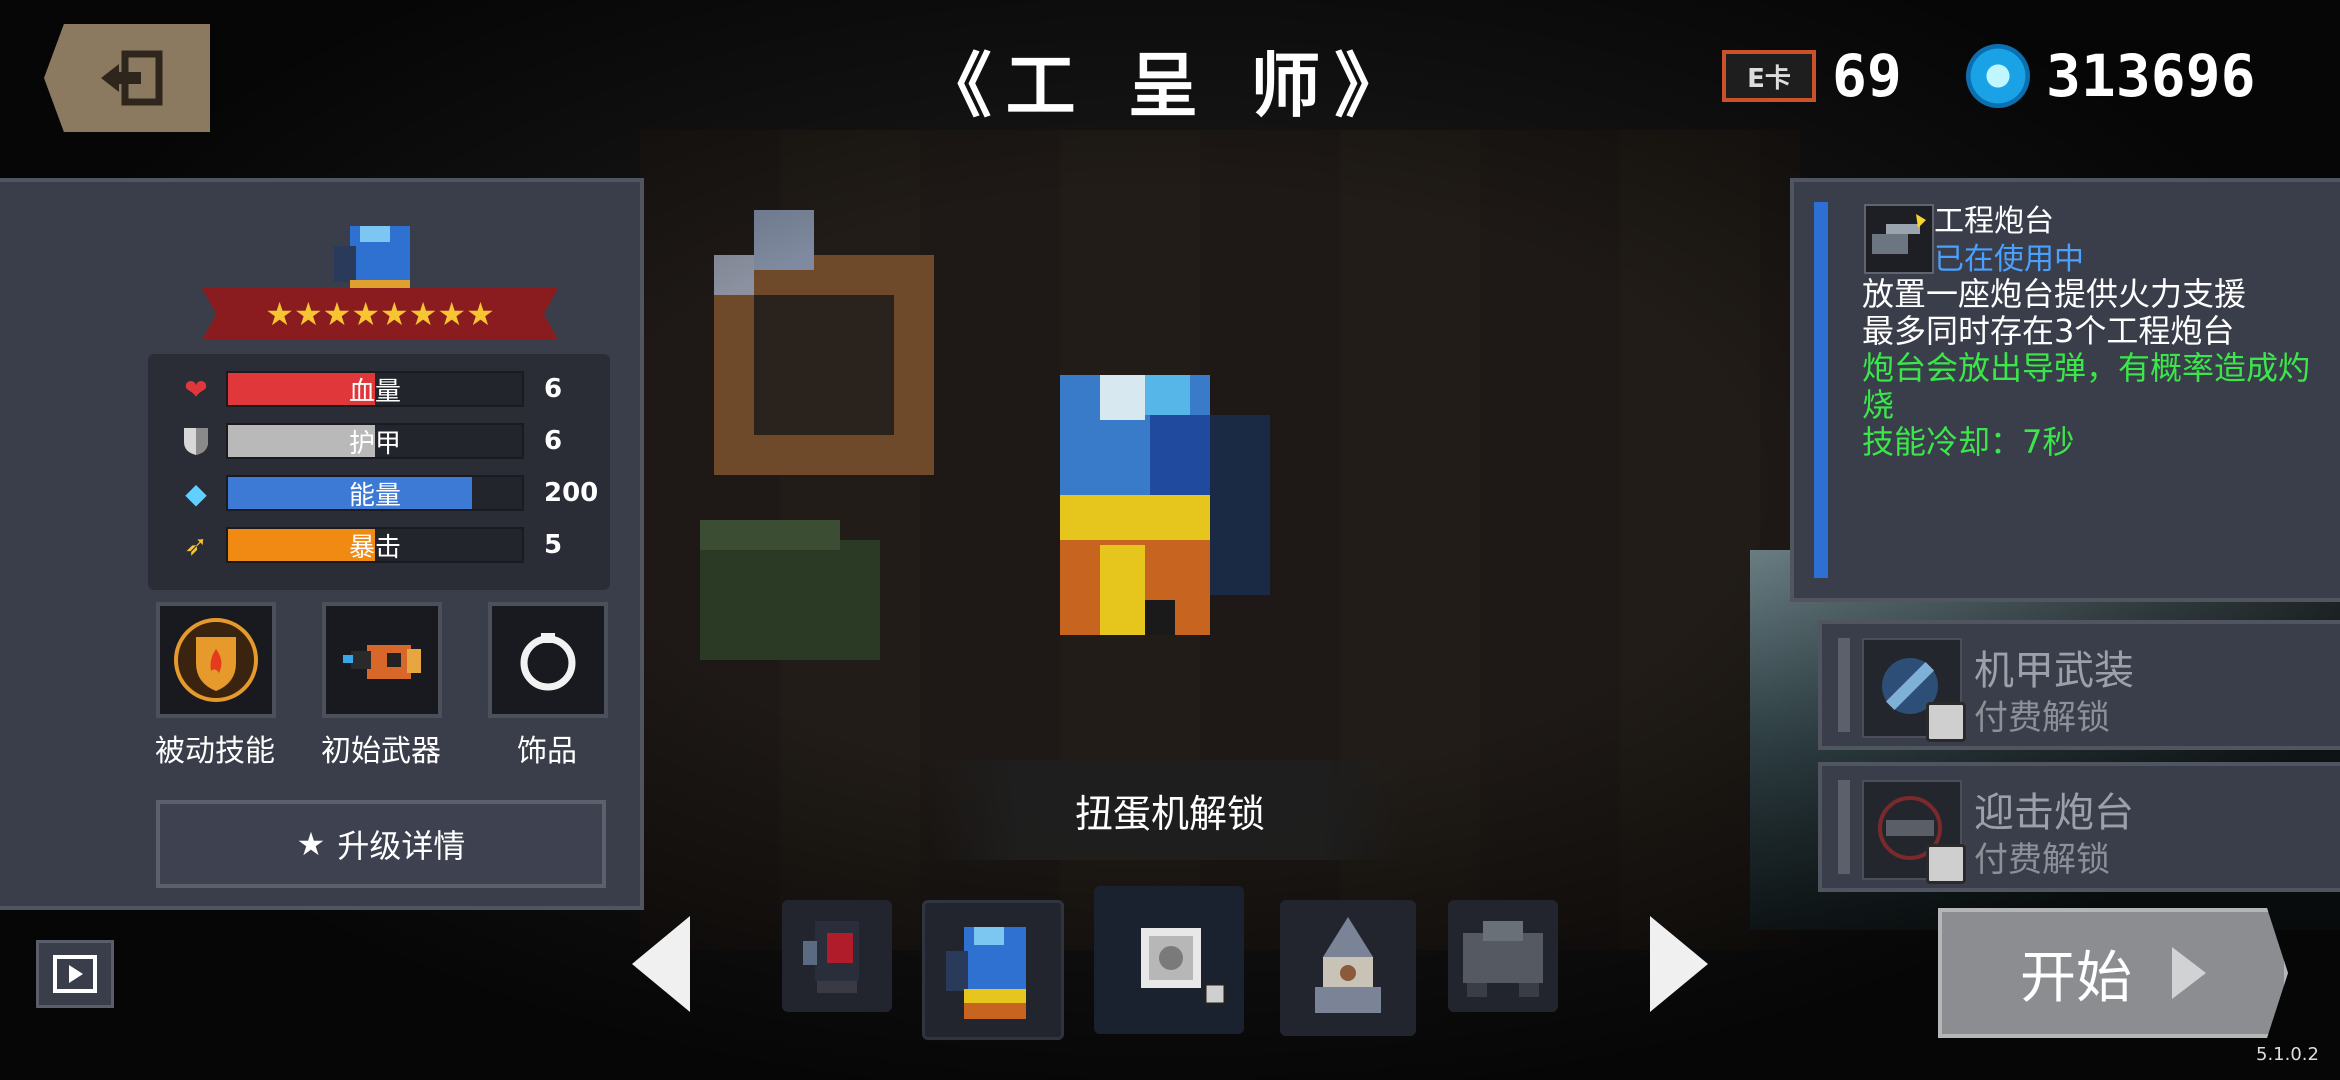  I want to click on energy-bar: 能量, so click(375, 493).